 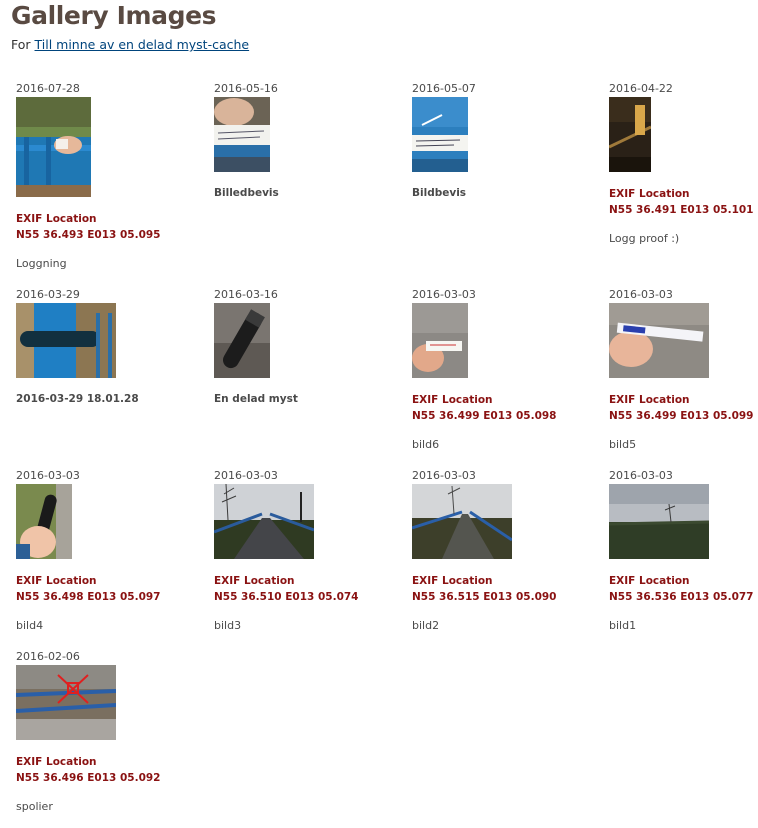 I want to click on image-description: spolier, so click(x=34, y=806).